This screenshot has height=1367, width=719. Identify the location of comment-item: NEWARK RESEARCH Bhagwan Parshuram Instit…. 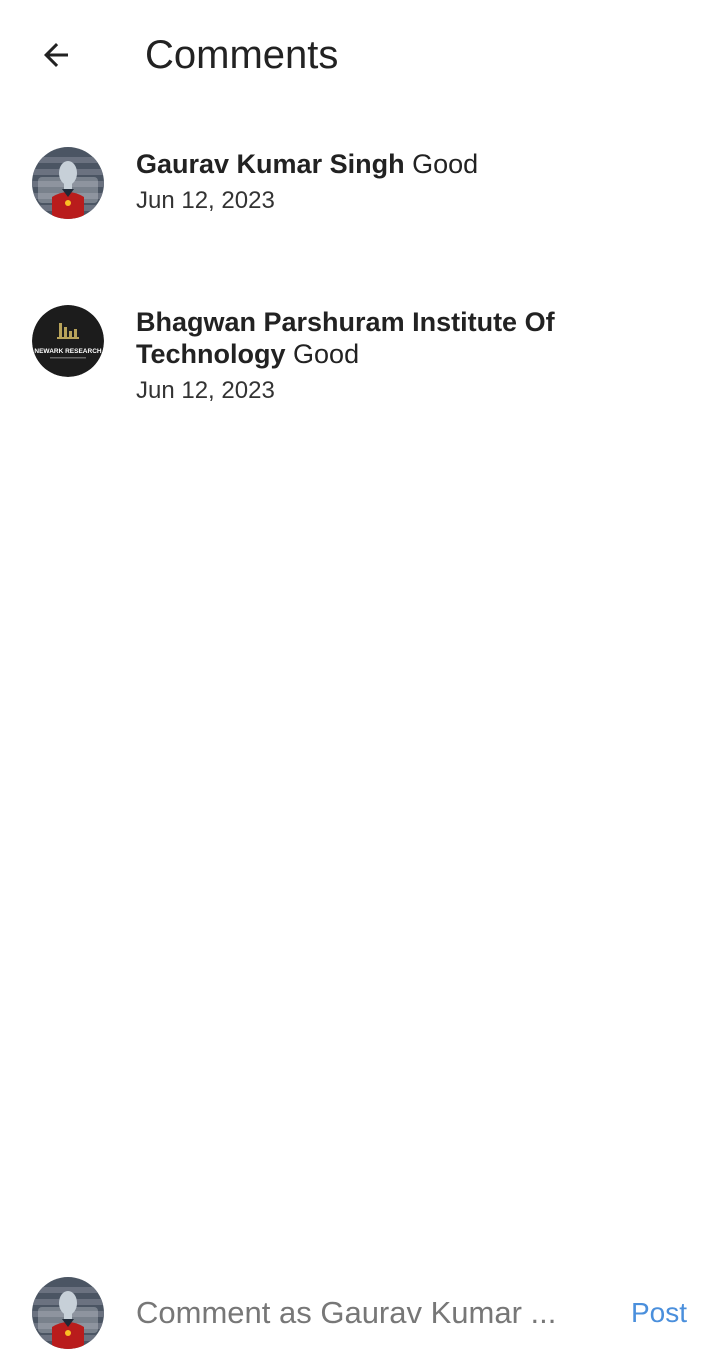
(359, 388).